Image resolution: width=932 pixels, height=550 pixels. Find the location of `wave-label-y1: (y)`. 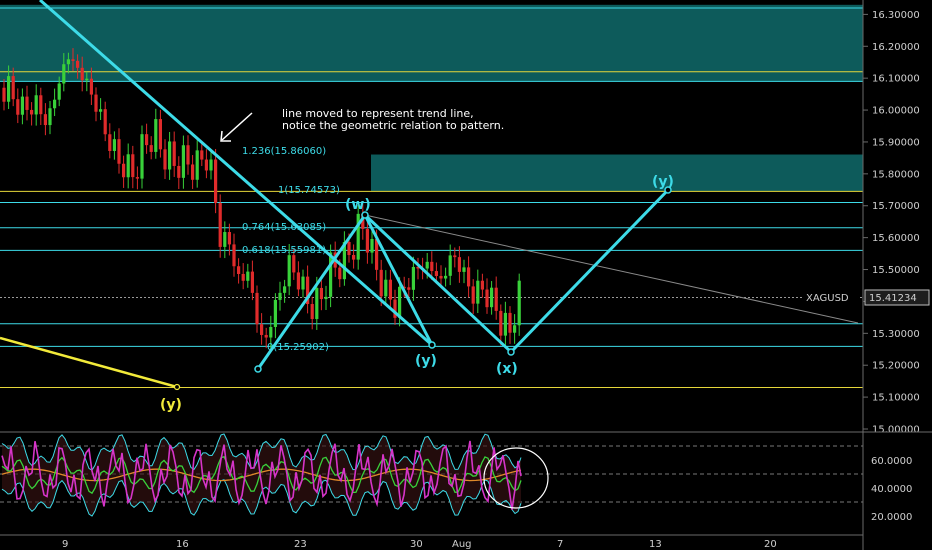

wave-label-y1: (y) is located at coordinates (426, 361).